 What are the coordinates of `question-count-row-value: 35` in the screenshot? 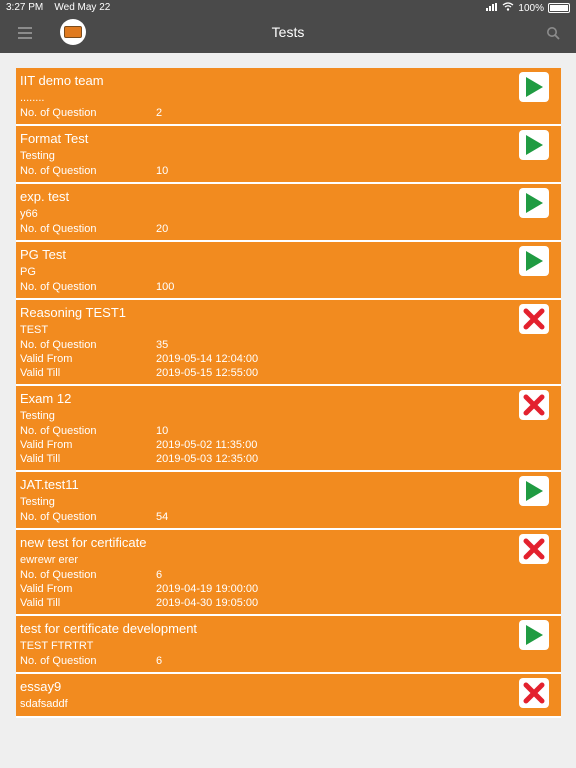 It's located at (162, 345).